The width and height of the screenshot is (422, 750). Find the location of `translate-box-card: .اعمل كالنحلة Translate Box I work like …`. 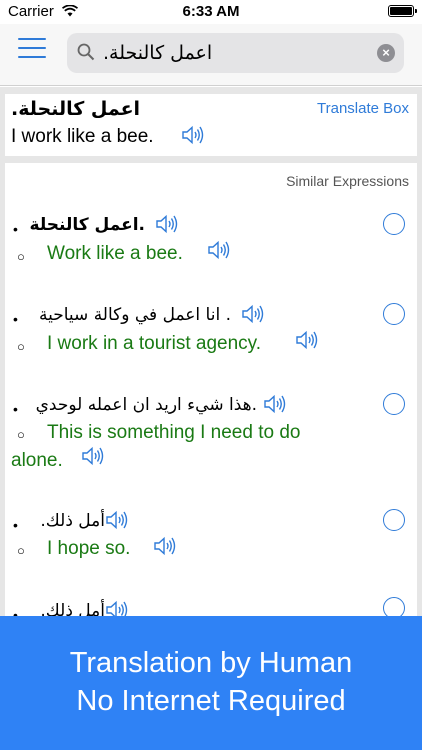

translate-box-card: .اعمل كالنحلة Translate Box I work like … is located at coordinates (211, 125).